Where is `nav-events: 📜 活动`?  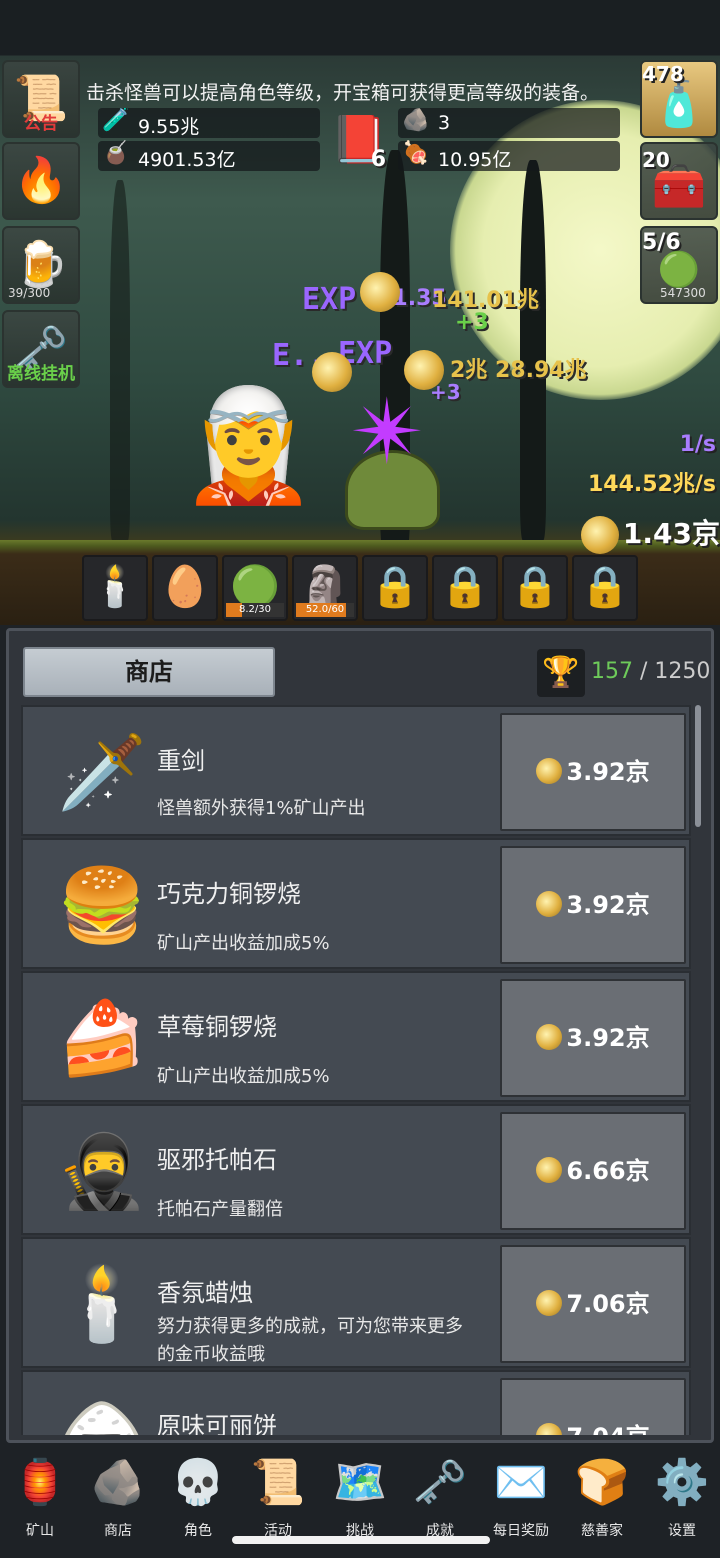
nav-events: 📜 活动 is located at coordinates (278, 1496).